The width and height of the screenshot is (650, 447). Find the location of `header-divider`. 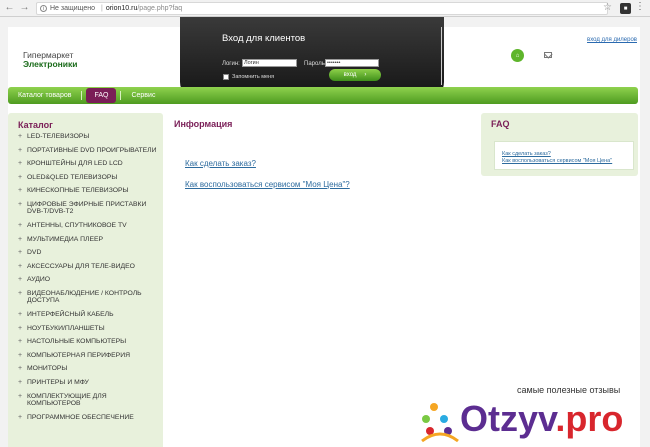

header-divider is located at coordinates (441, 56).